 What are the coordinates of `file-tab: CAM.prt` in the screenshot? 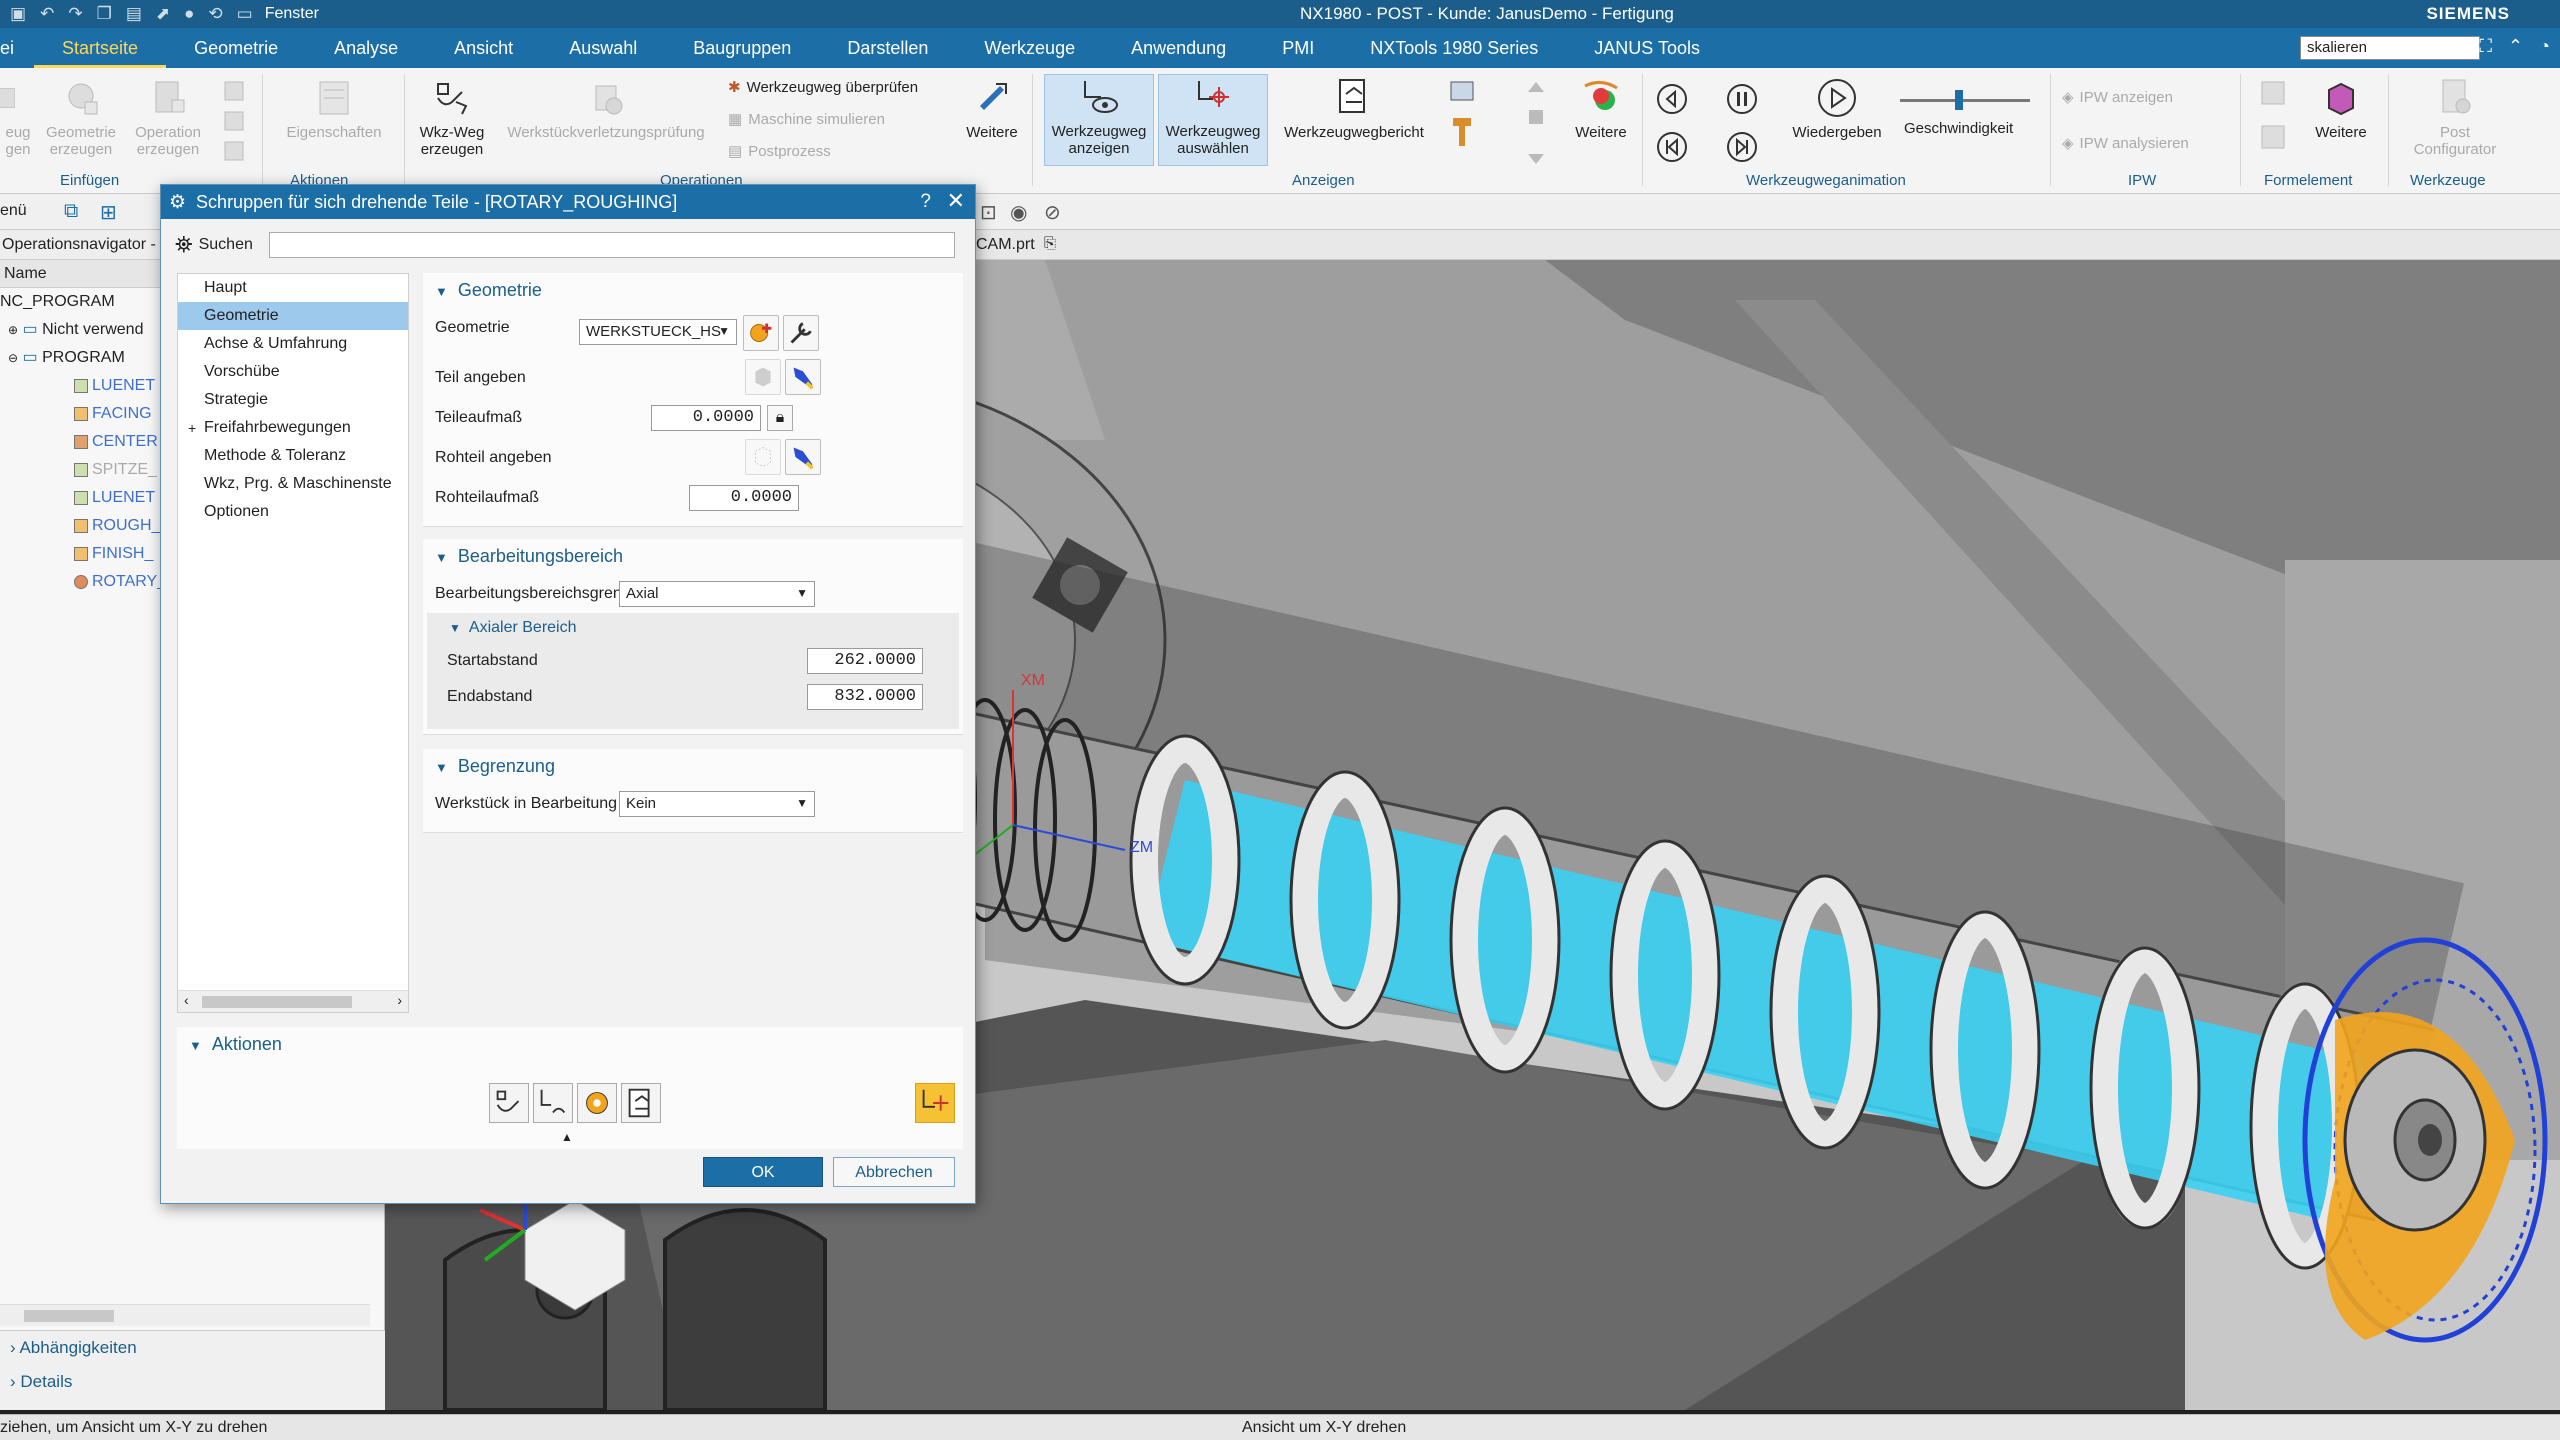 It's located at (1005, 245).